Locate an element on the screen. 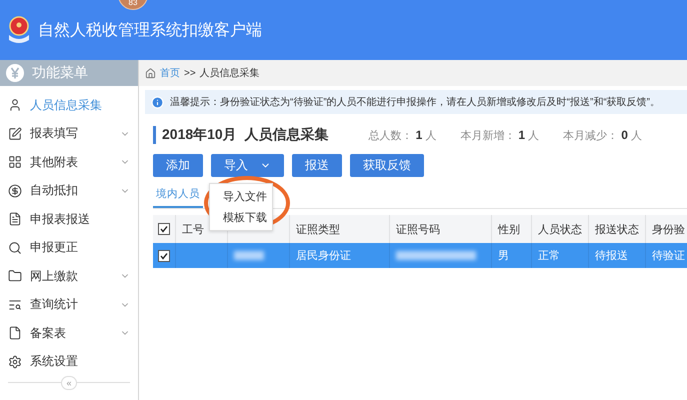  menu-item: 其他附表 is located at coordinates (69, 162).